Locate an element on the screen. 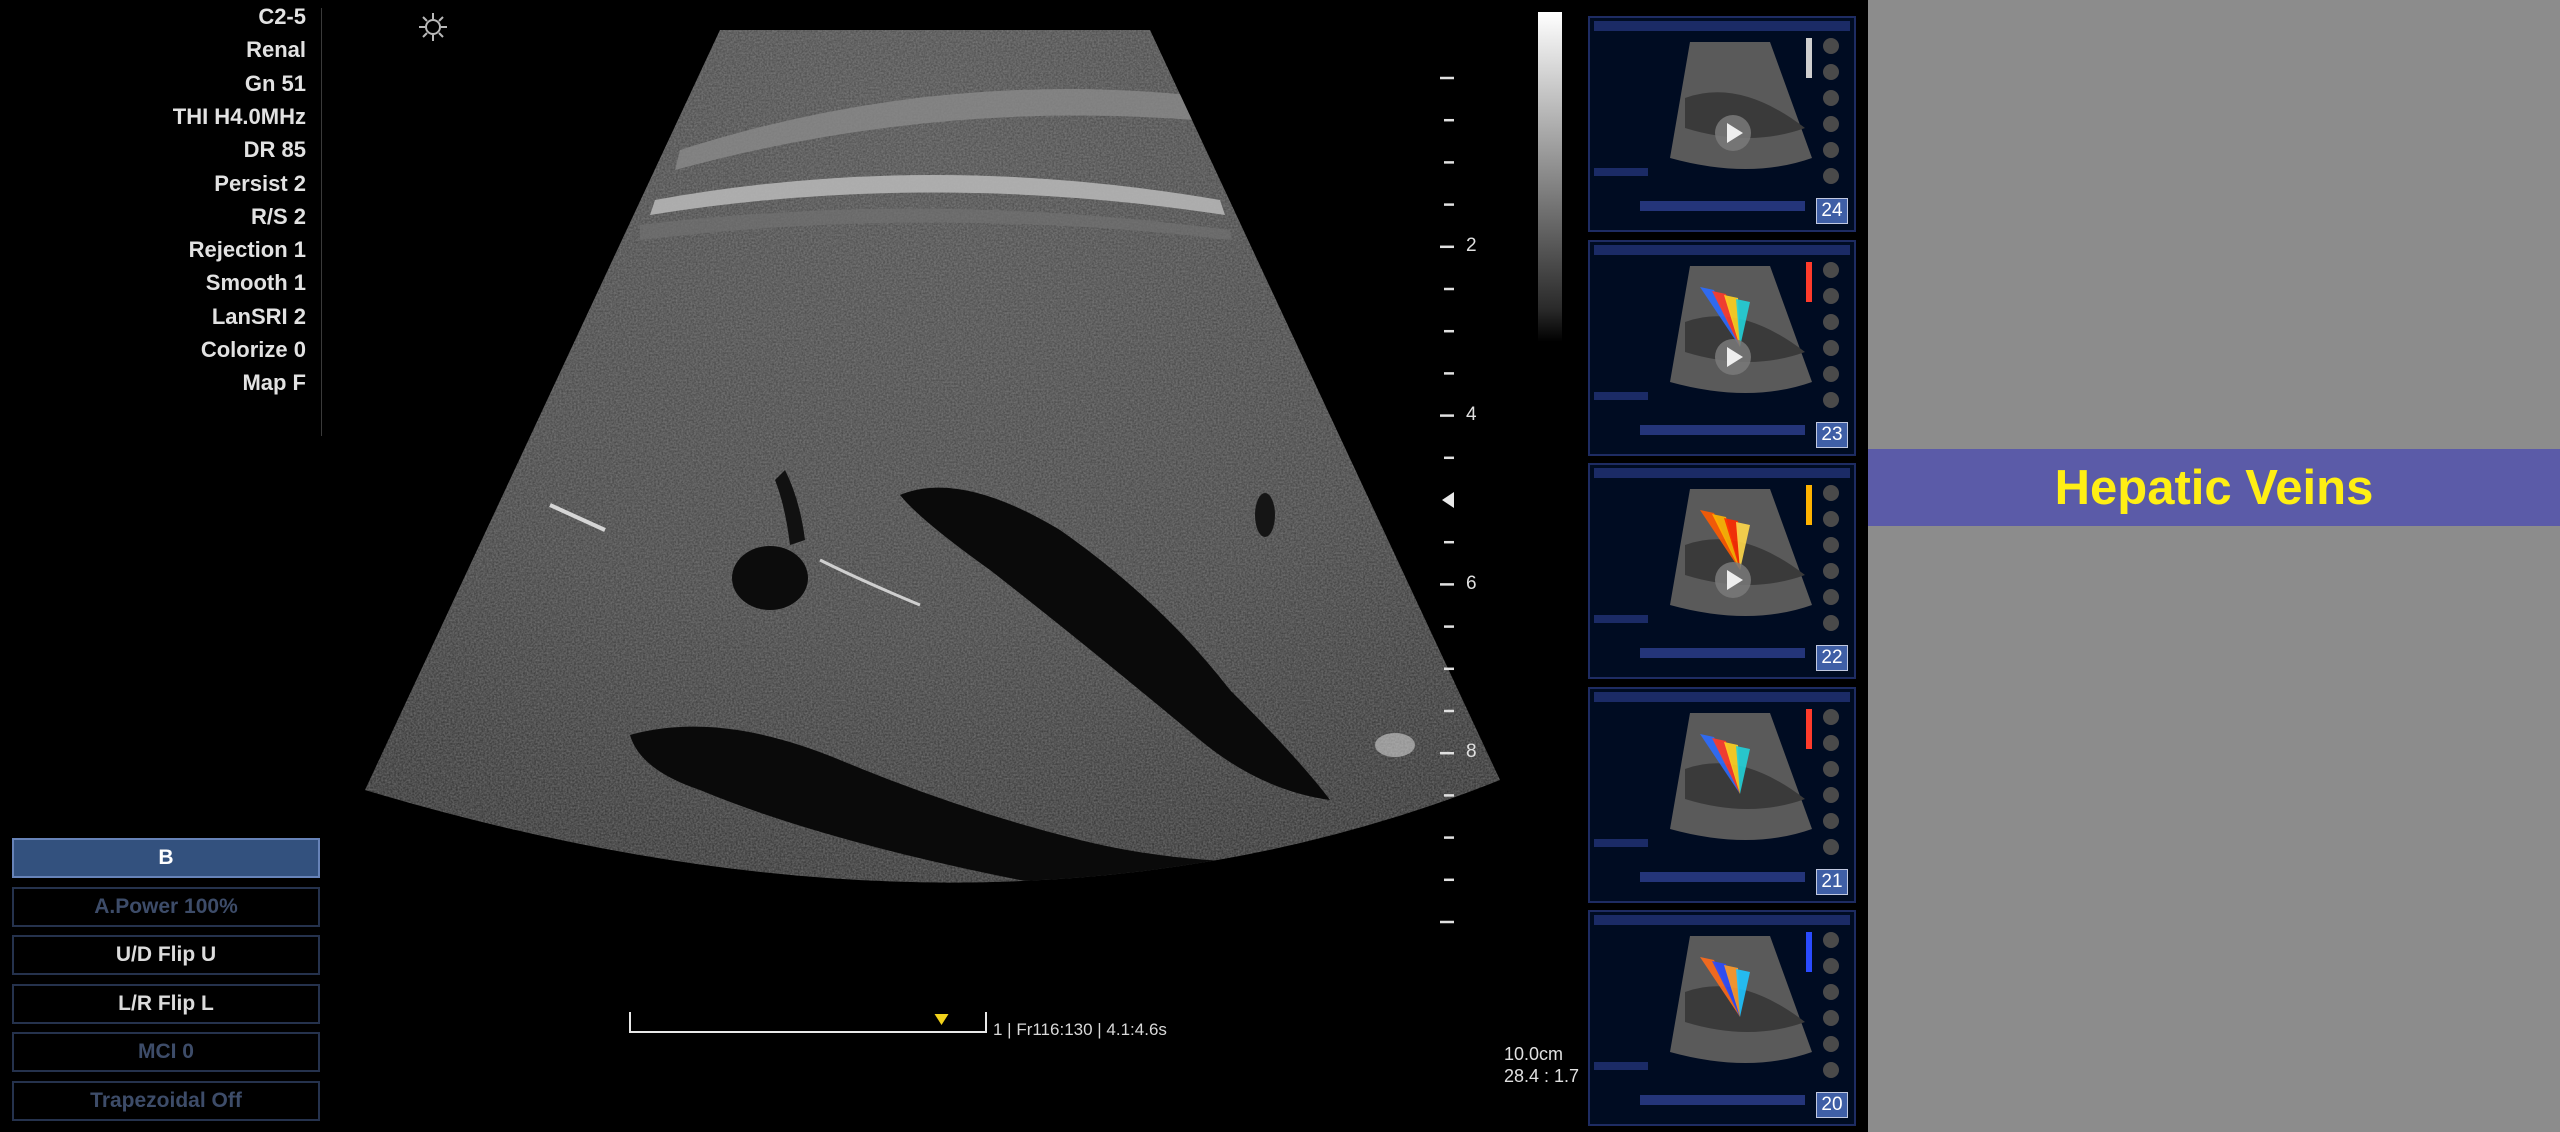 The width and height of the screenshot is (2560, 1132). control-button-3: L/R Flip L is located at coordinates (166, 1003).